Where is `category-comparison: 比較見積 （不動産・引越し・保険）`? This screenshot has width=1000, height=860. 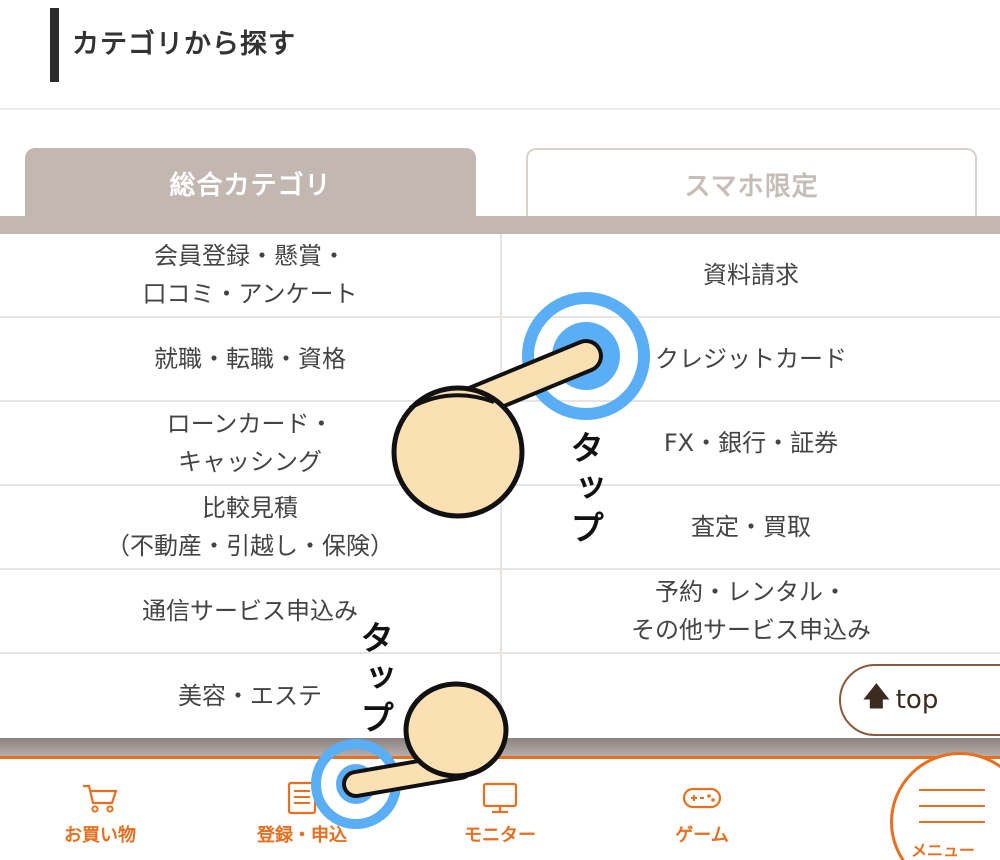
category-comparison: 比較見積 （不動産・引越し・保険） is located at coordinates (250, 528).